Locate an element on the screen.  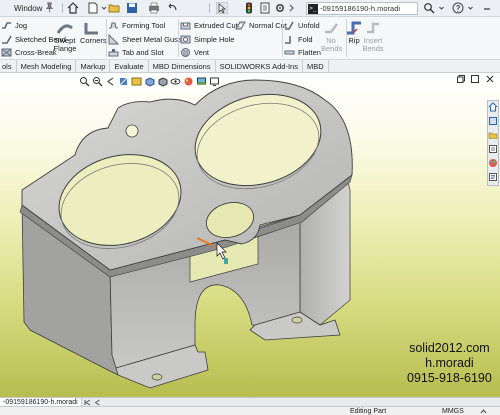
unit-system-selector: MMGS is located at coordinates (453, 411).